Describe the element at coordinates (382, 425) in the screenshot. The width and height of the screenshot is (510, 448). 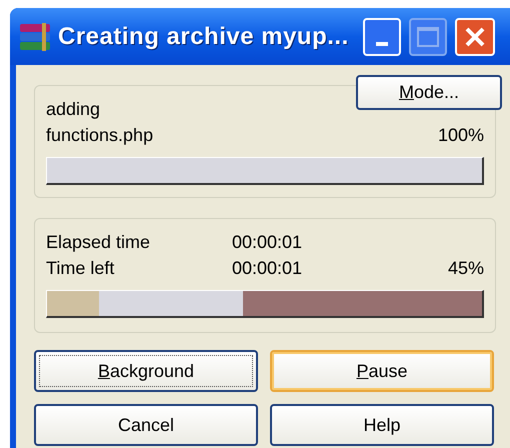
I see `dialog-button: Help` at that location.